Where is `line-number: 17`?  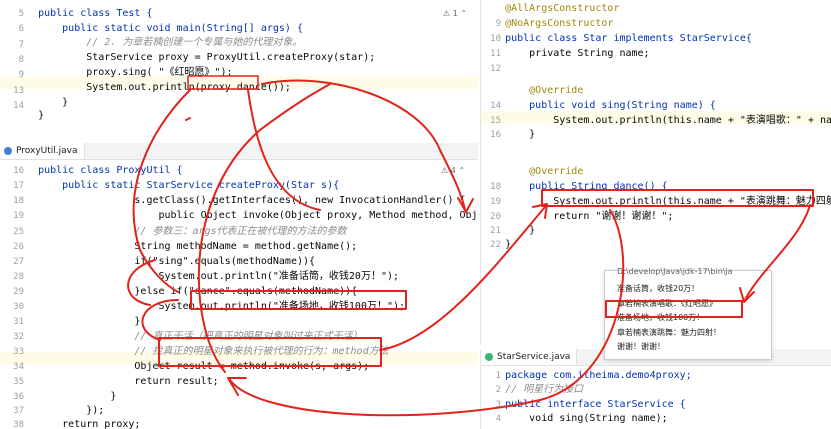
line-number: 17 is located at coordinates (18, 186).